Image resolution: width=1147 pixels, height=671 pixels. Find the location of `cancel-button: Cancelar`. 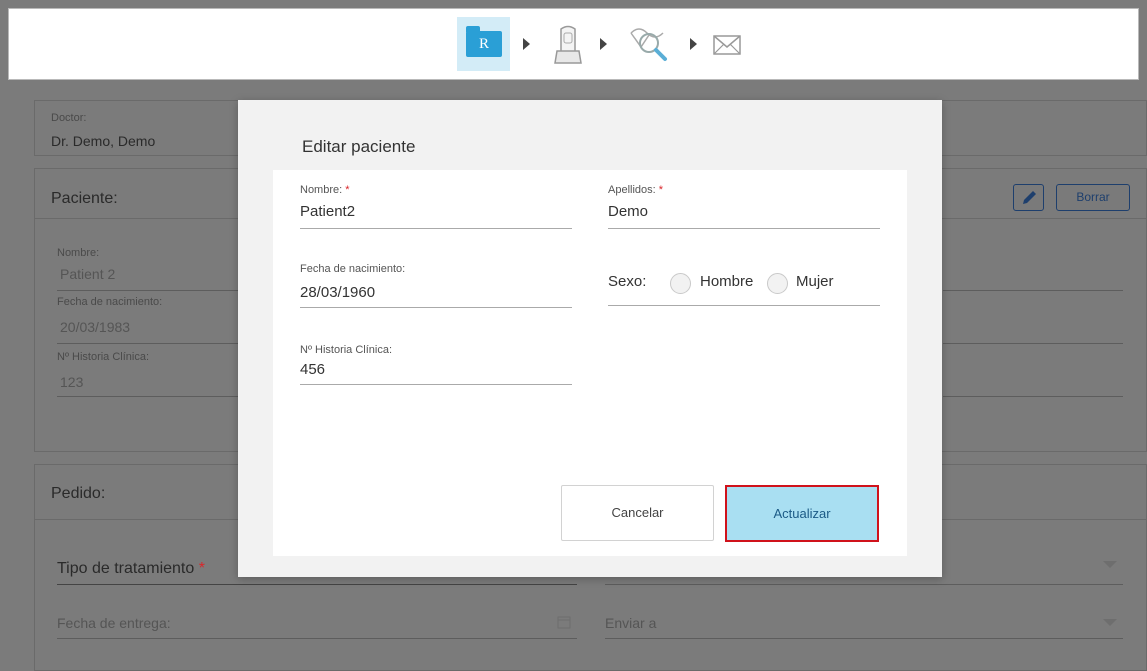

cancel-button: Cancelar is located at coordinates (637, 513).